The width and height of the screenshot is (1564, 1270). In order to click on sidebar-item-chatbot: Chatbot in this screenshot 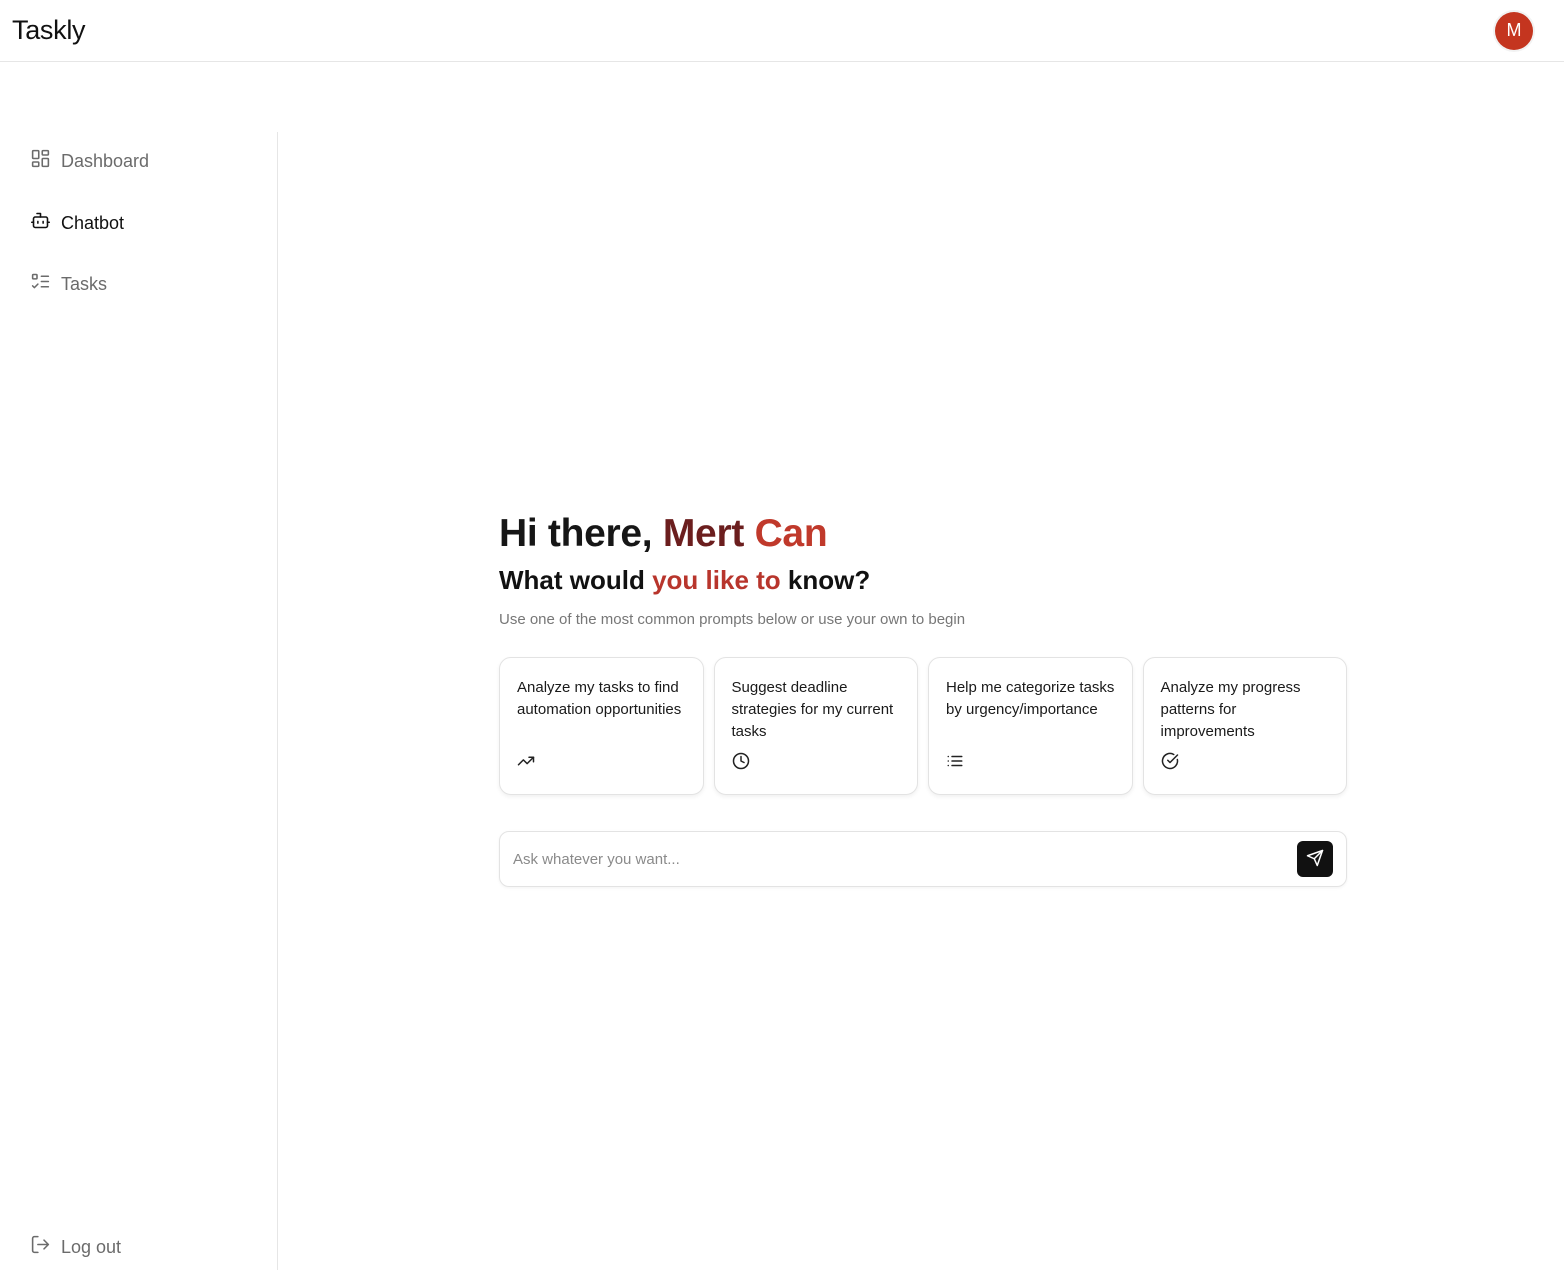, I will do `click(77, 223)`.